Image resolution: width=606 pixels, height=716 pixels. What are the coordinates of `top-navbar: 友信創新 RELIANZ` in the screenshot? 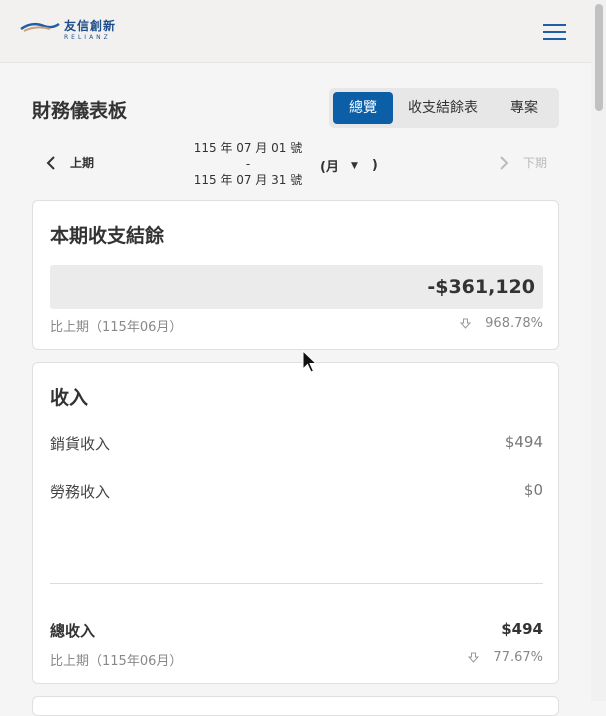 It's located at (295, 31).